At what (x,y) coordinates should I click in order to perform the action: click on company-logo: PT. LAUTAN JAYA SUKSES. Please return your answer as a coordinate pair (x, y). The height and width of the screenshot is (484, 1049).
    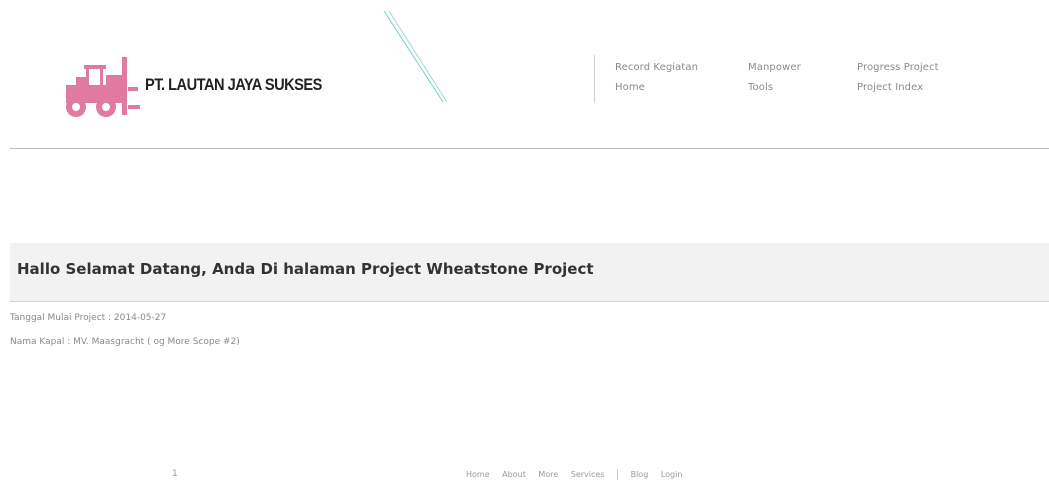
    Looking at the image, I should click on (192, 87).